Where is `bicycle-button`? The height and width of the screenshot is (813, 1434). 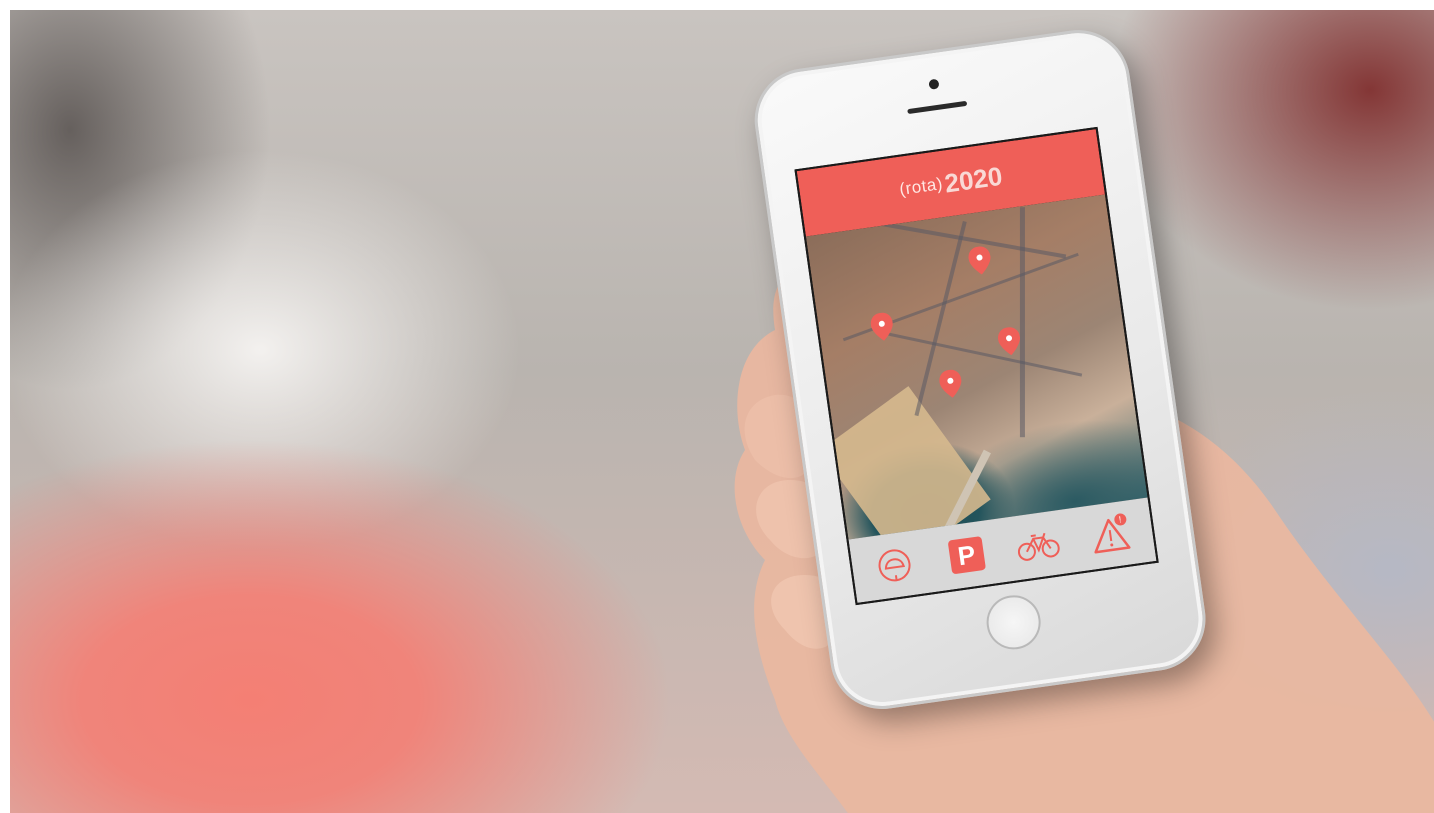 bicycle-button is located at coordinates (1039, 545).